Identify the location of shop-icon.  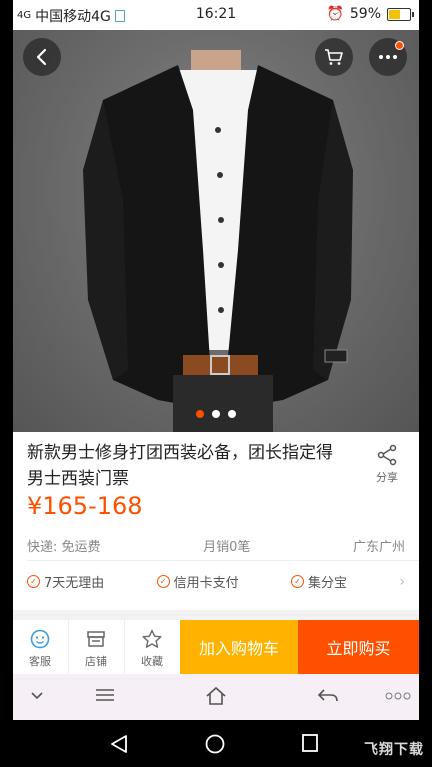
(96, 639).